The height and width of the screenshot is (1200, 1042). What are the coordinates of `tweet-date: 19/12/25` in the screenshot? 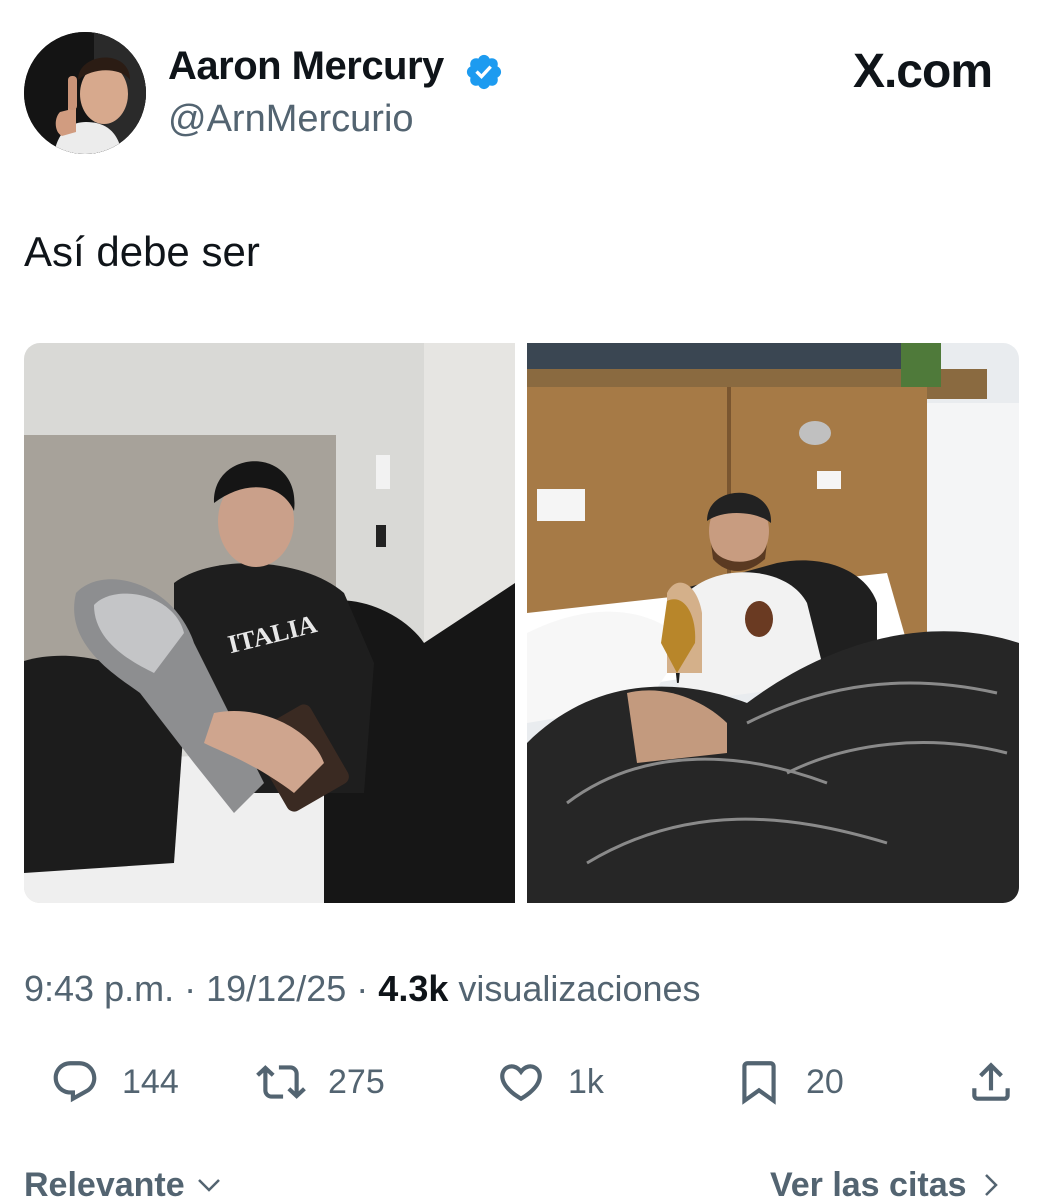 It's located at (276, 988).